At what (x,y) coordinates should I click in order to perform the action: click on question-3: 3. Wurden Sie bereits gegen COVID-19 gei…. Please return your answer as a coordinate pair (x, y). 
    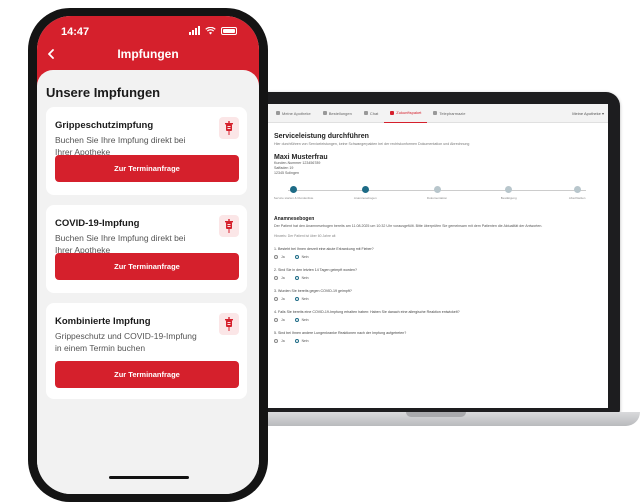
    Looking at the image, I should click on (437, 295).